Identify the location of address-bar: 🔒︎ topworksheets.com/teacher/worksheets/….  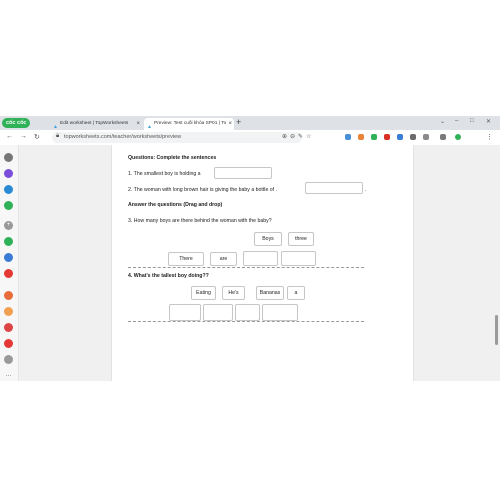
(177, 137).